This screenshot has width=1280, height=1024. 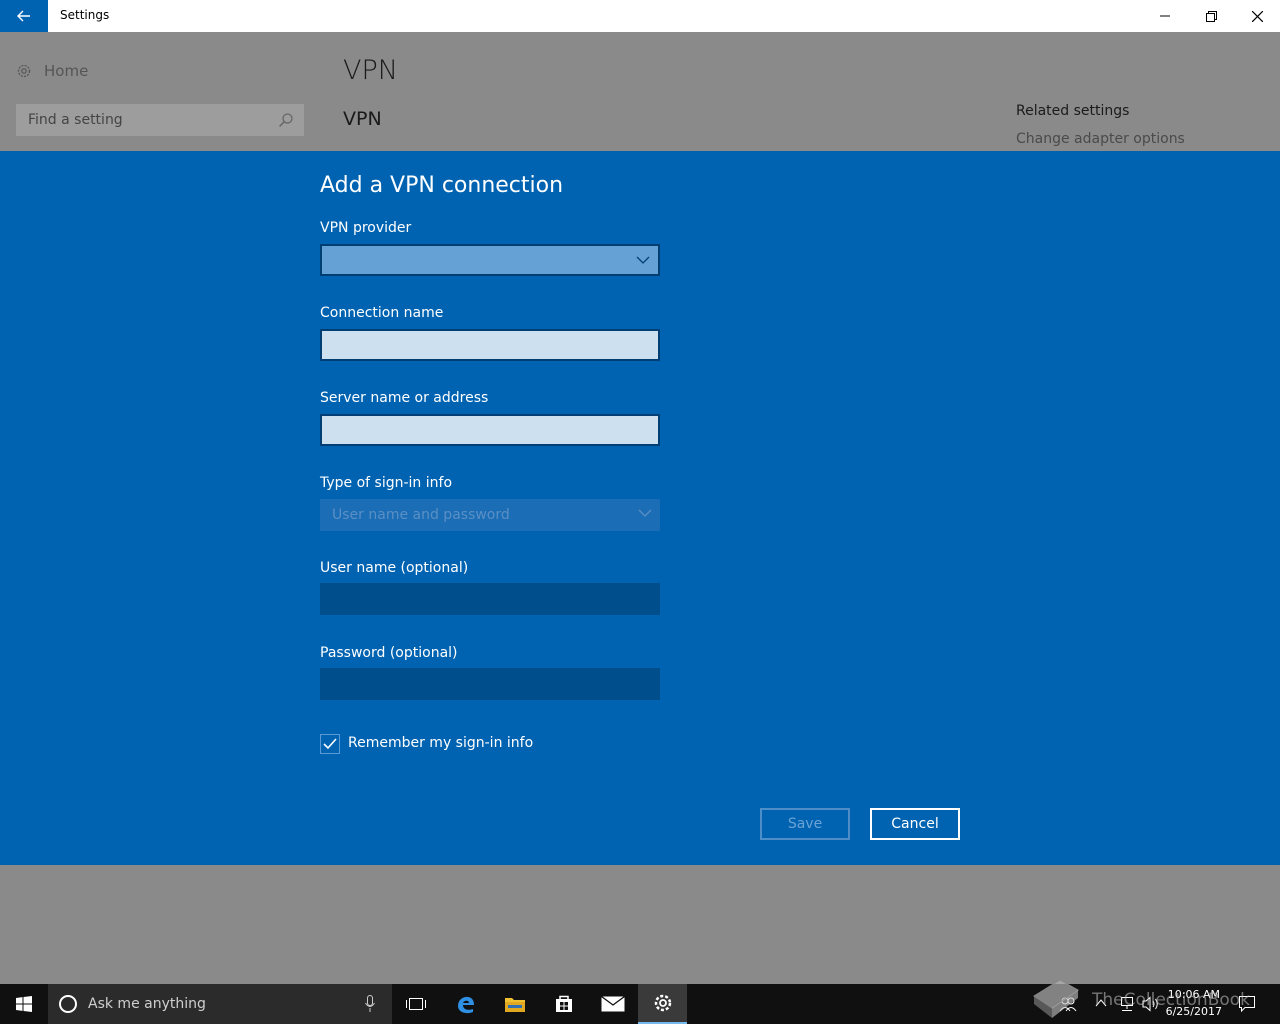 What do you see at coordinates (382, 313) in the screenshot?
I see `connection-name-label: Connection name` at bounding box center [382, 313].